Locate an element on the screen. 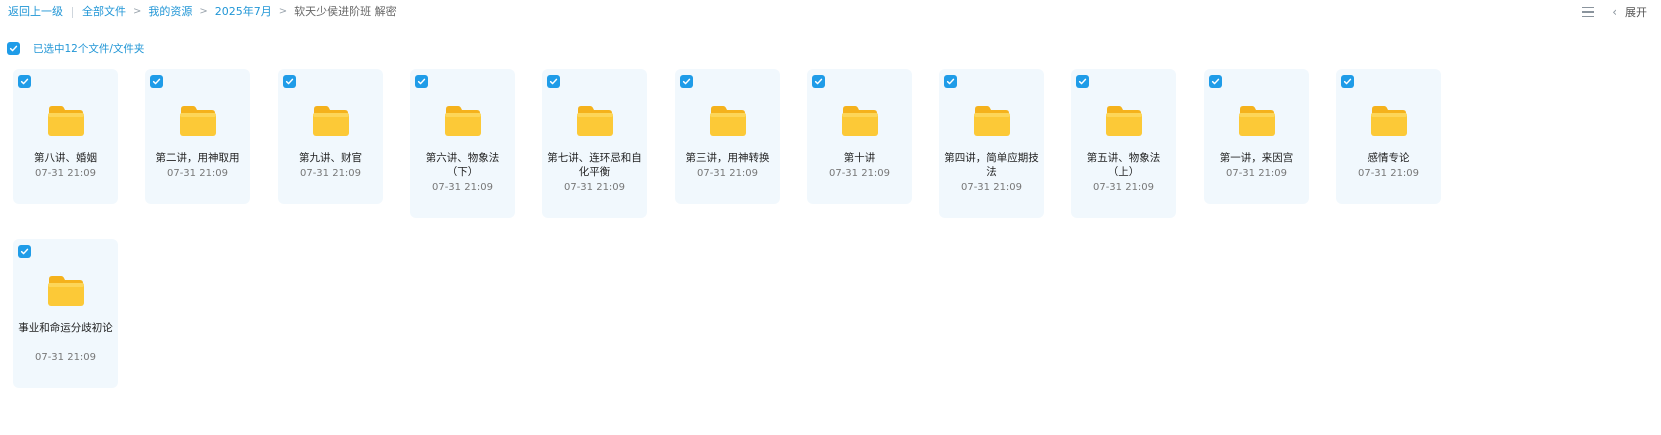 This screenshot has height=435, width=1661. folder-name: 第五讲、物象法（上） is located at coordinates (1123, 165).